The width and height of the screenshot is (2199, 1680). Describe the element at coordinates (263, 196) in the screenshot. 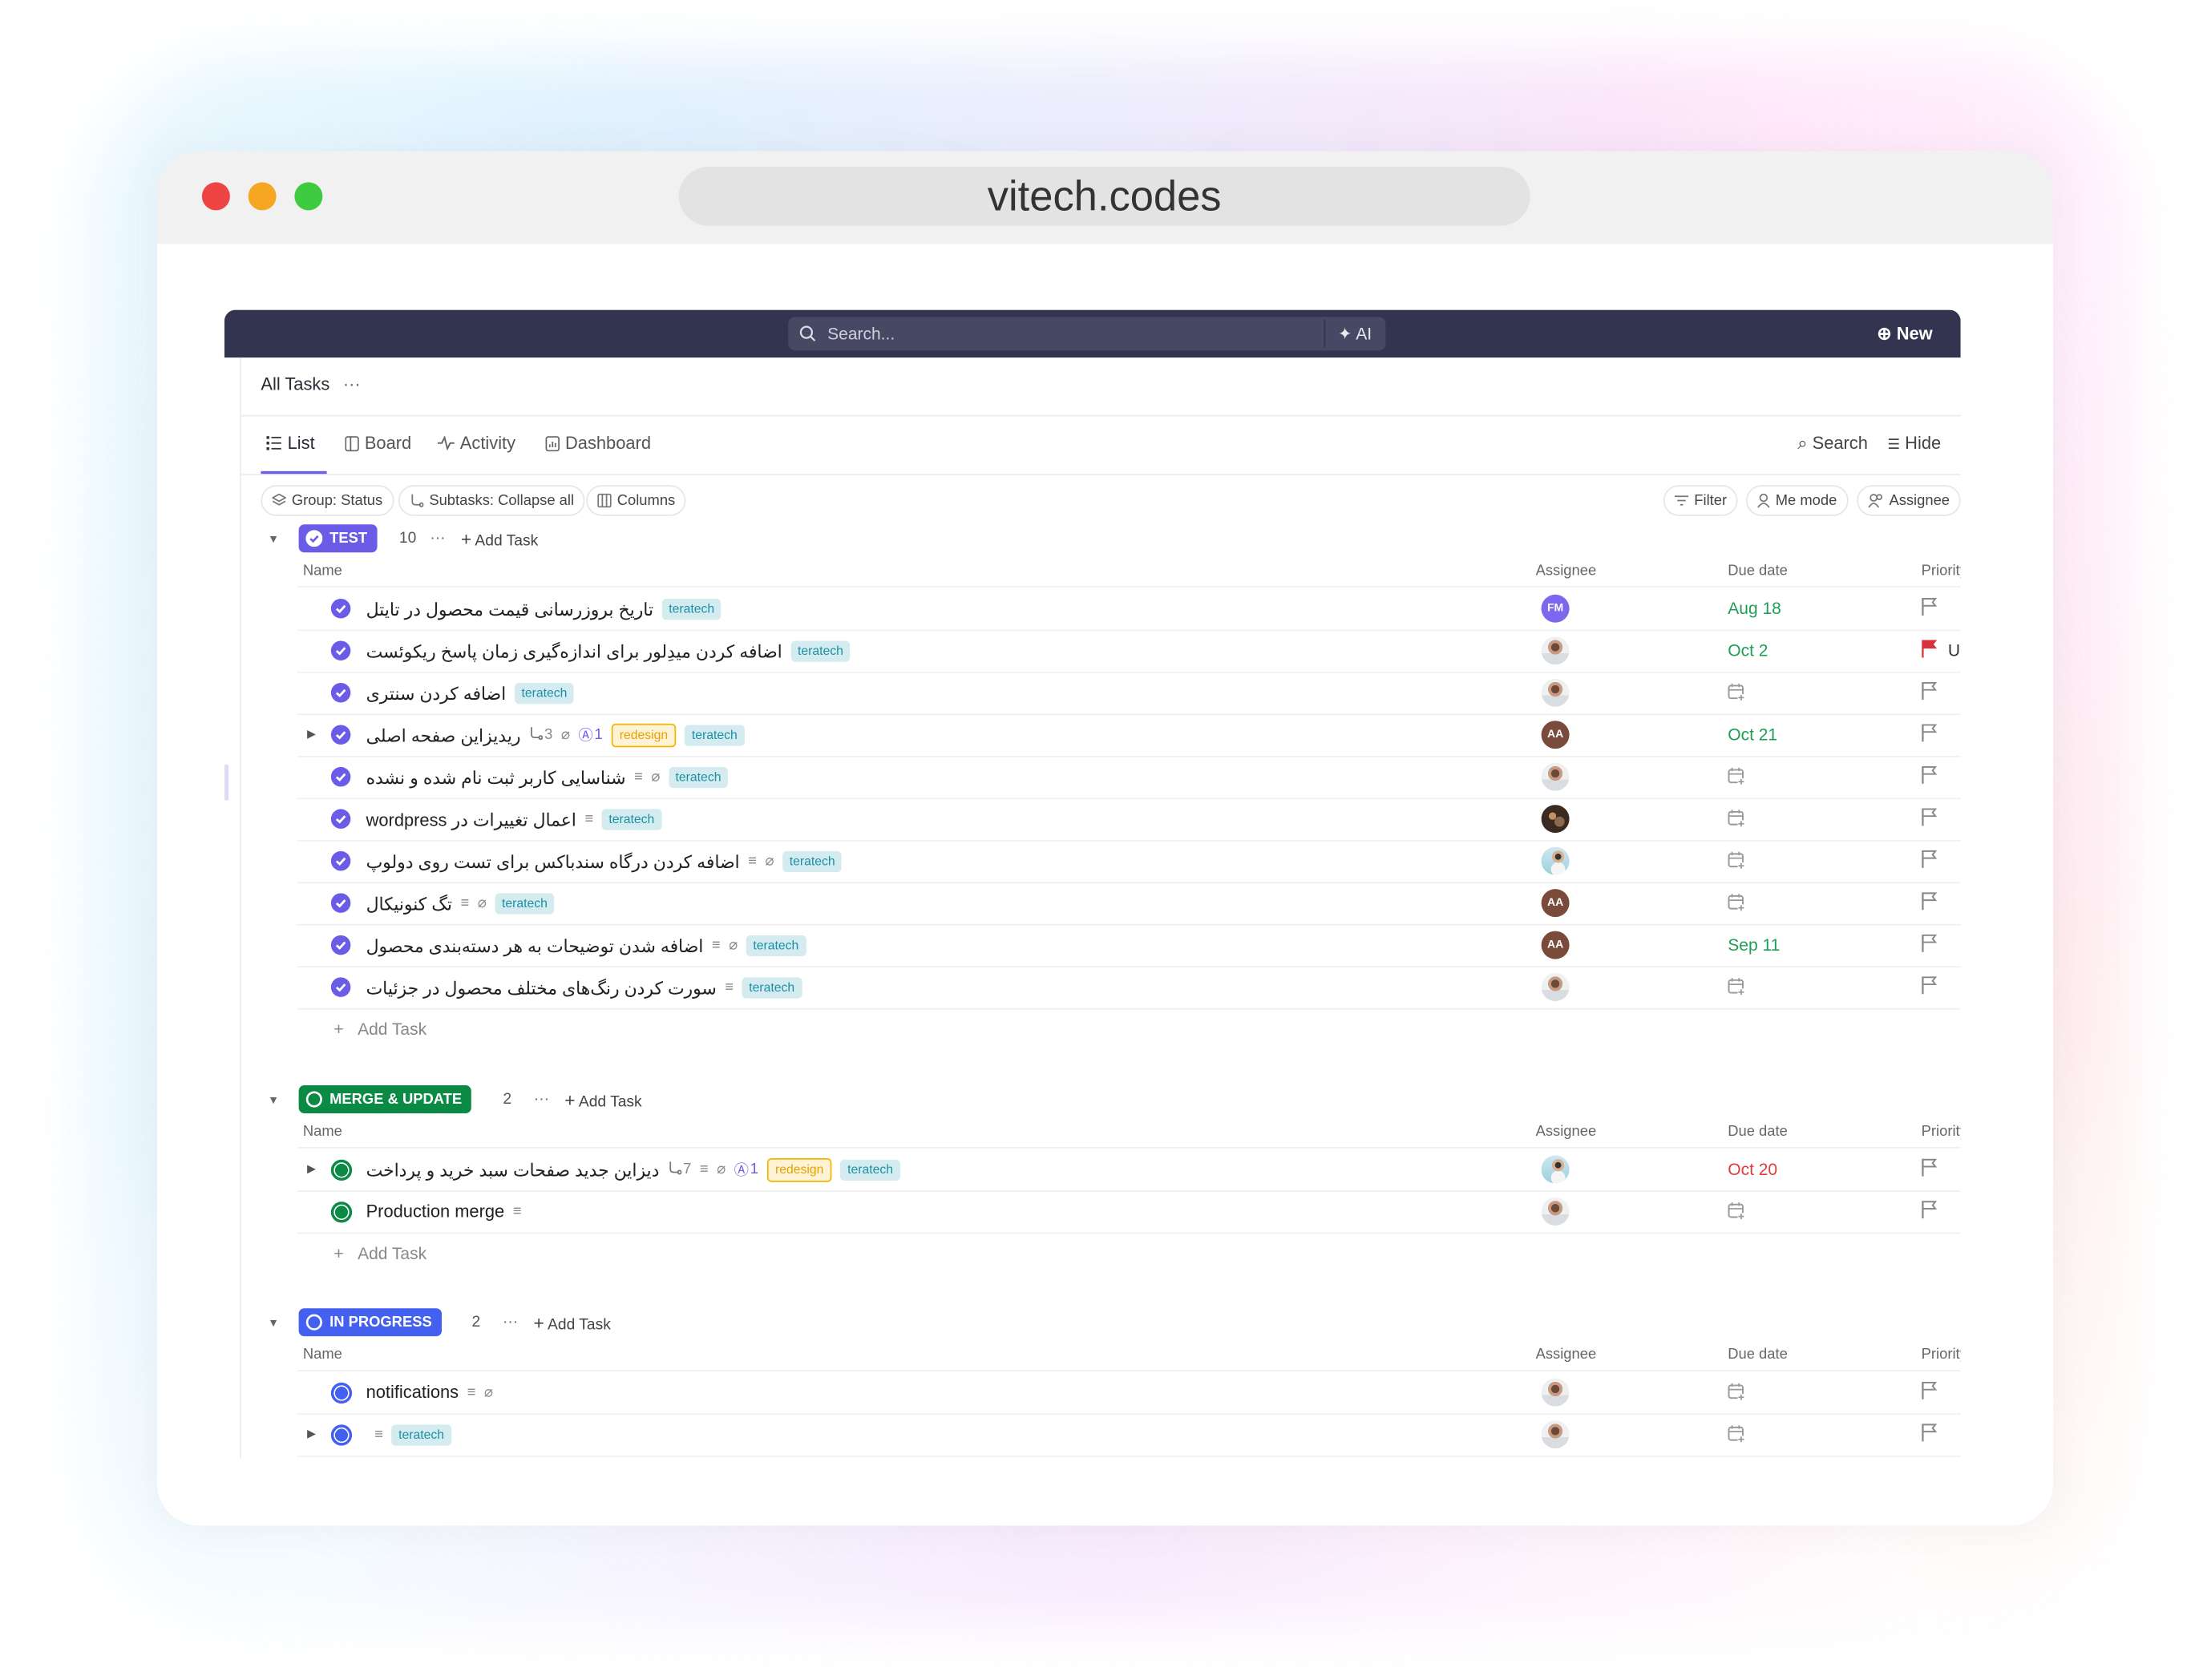

I see `minimize-window-button` at that location.